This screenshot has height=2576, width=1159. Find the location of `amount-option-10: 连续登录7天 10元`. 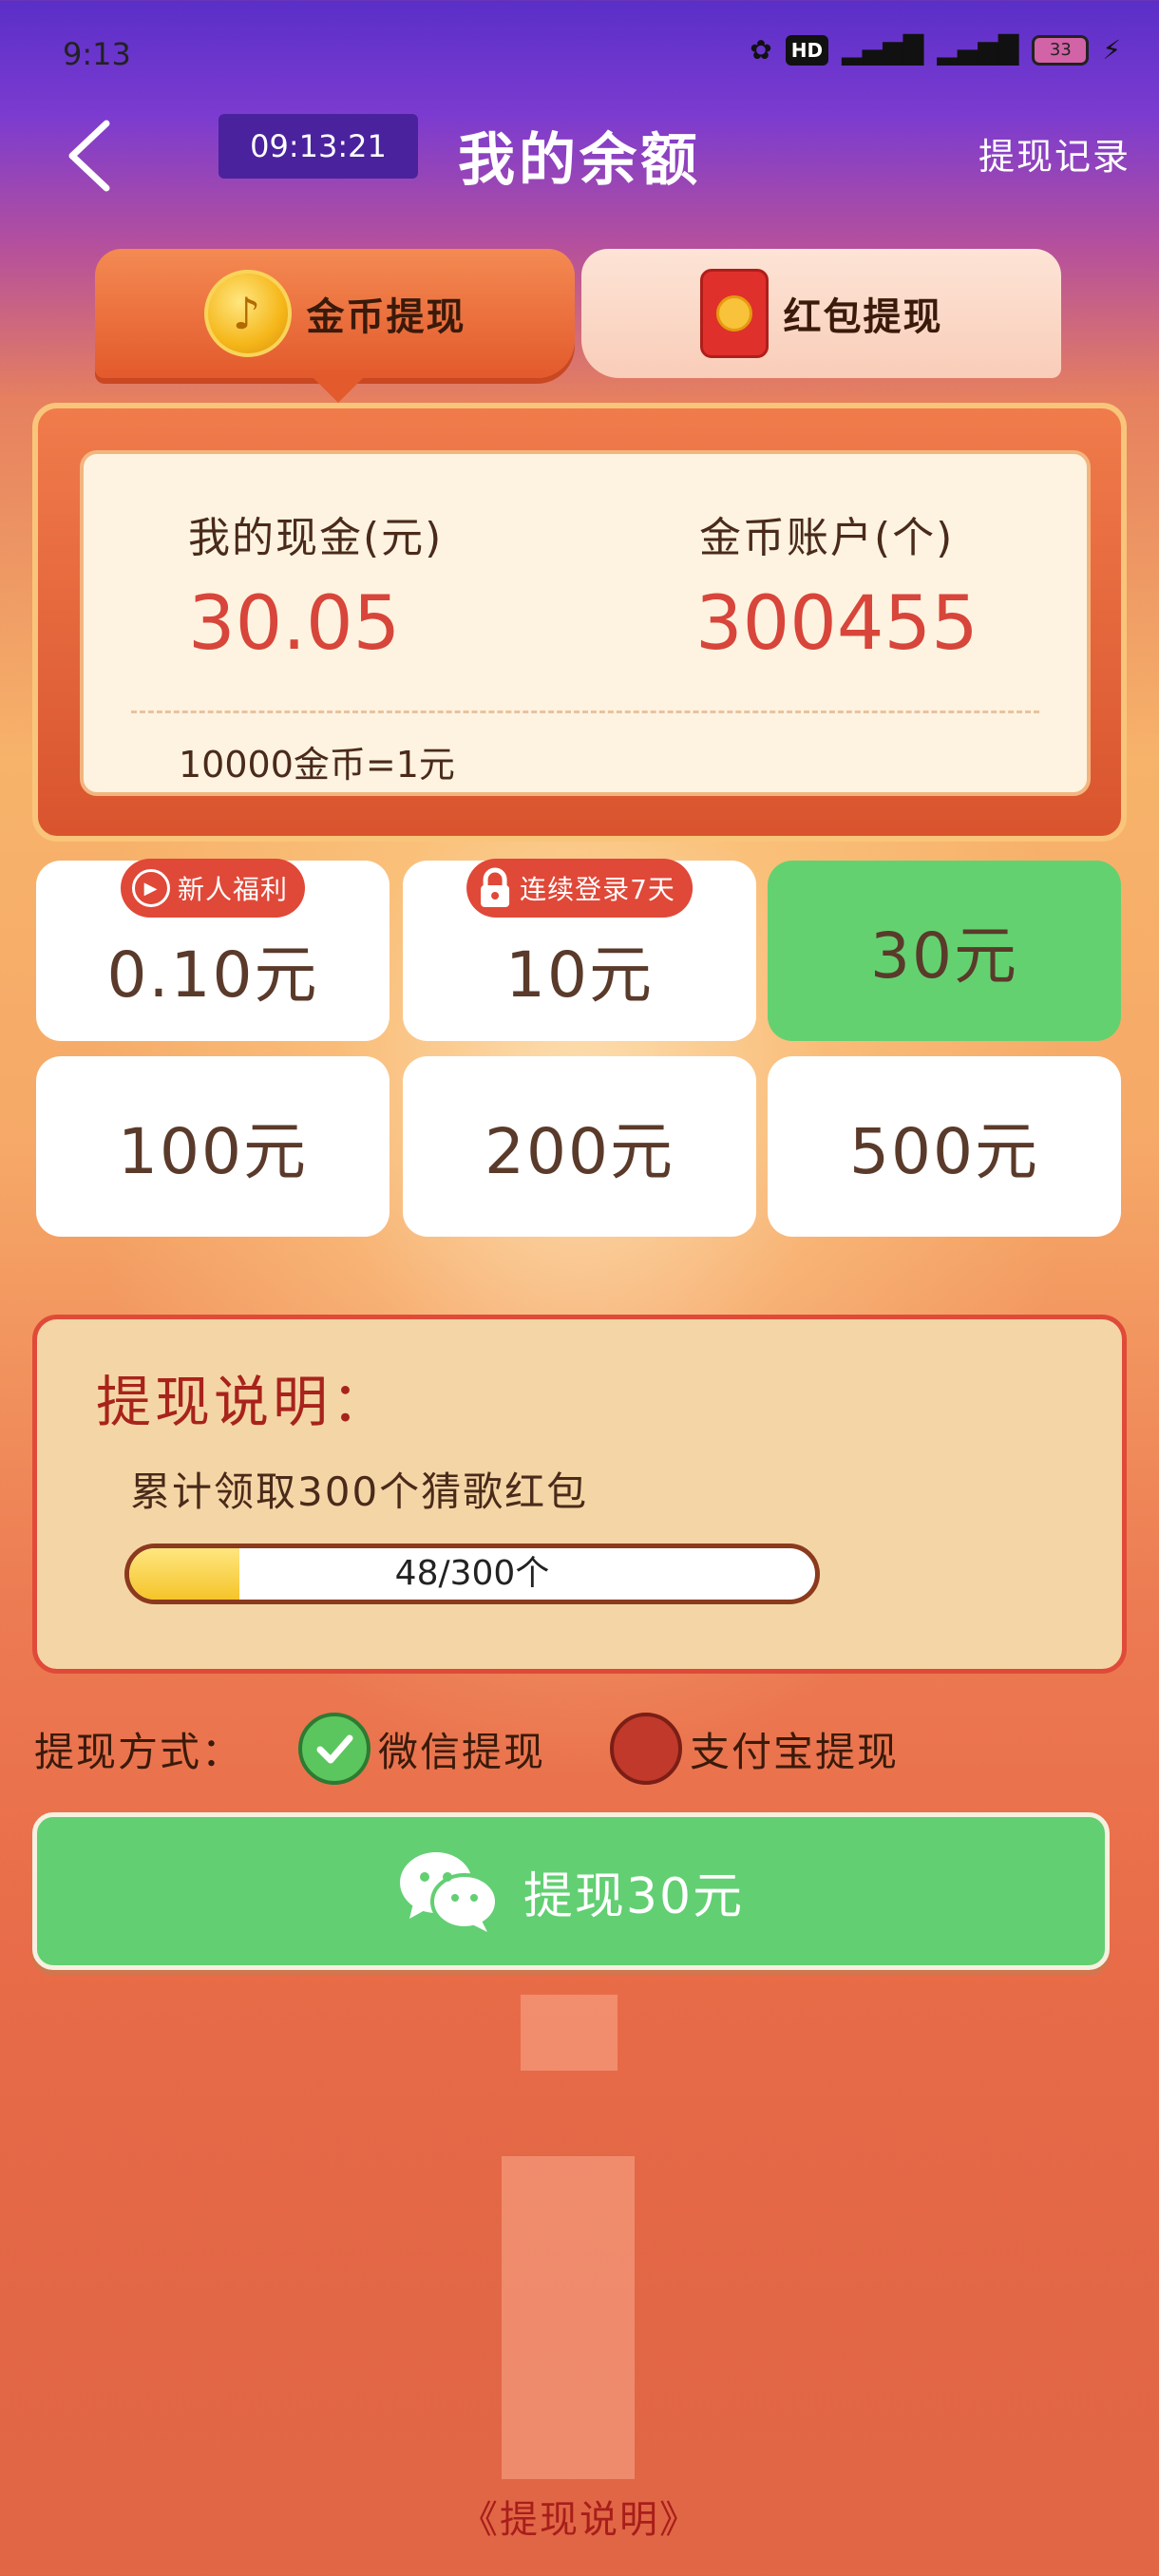

amount-option-10: 连续登录7天 10元 is located at coordinates (579, 950).